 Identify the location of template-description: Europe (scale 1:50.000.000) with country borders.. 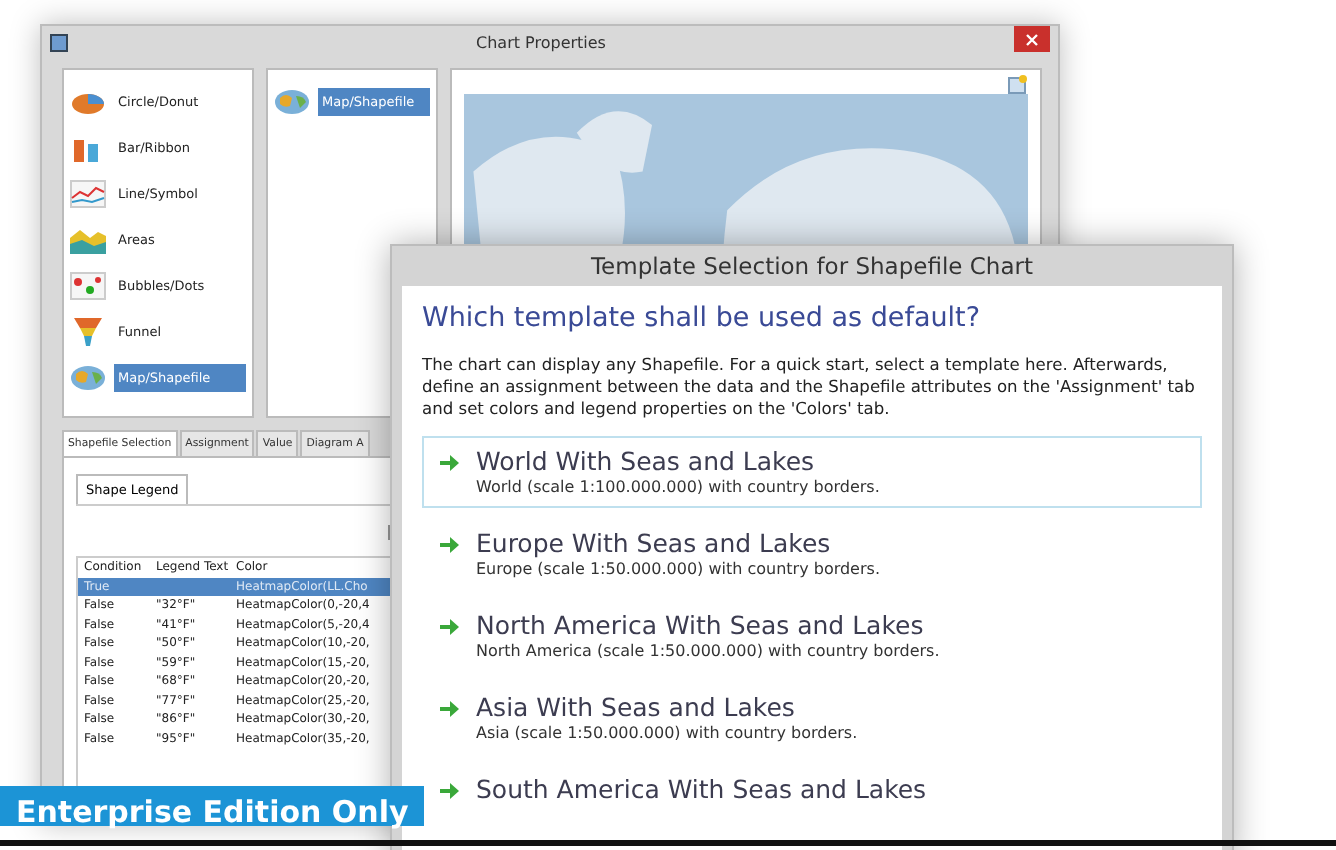
(678, 569).